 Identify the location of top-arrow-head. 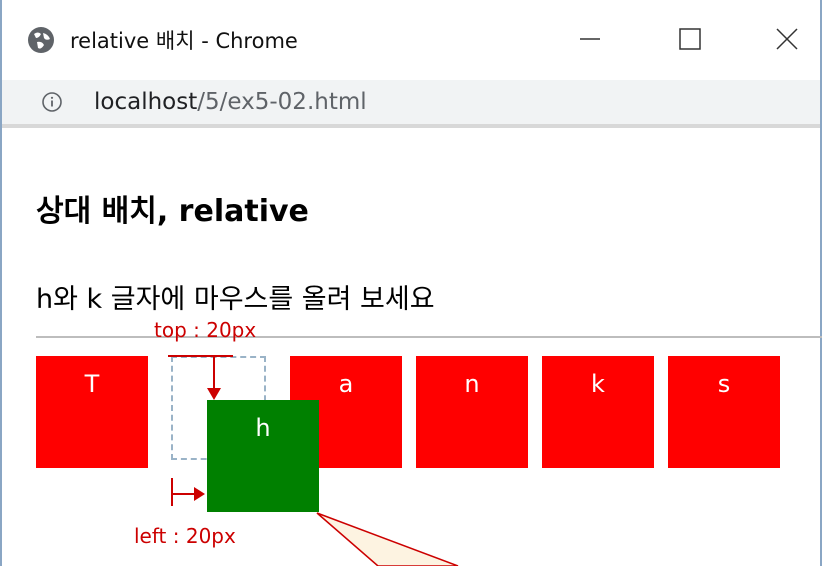
(214, 394).